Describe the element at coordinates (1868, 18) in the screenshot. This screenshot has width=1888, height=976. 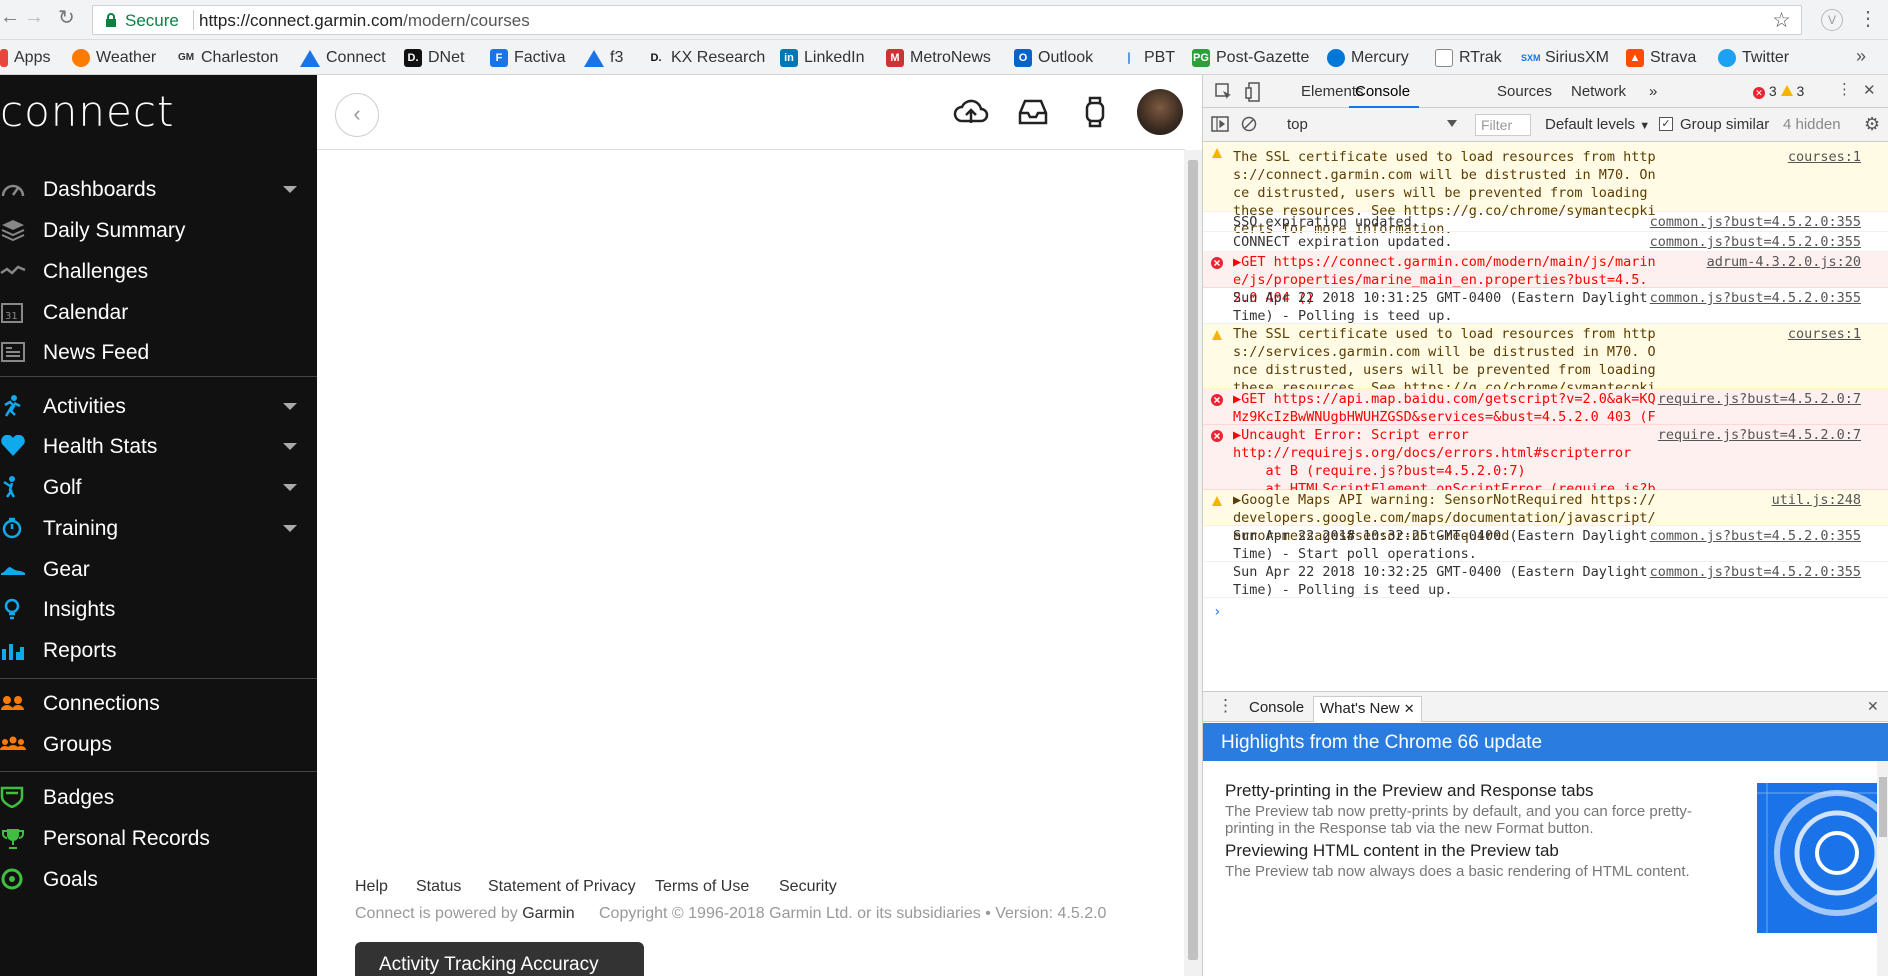
I see `chrome-menu-icon: ⋮` at that location.